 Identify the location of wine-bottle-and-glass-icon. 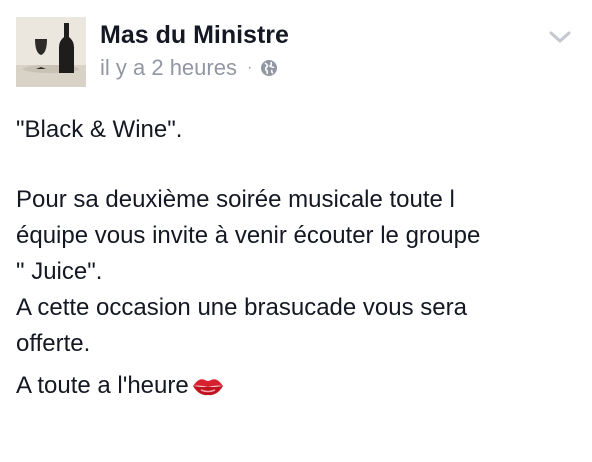
(51, 52).